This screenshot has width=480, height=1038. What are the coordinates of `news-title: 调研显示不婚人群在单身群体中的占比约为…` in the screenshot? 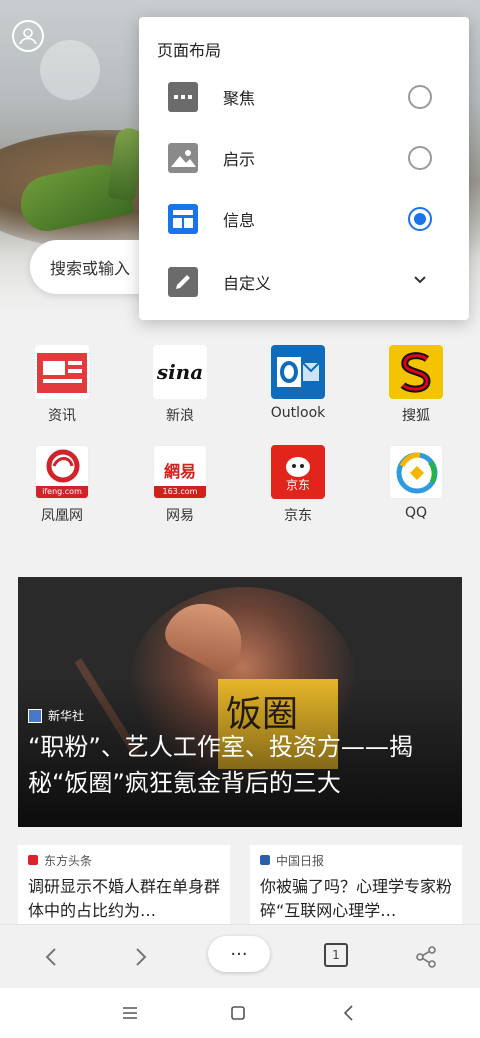 It's located at (124, 898).